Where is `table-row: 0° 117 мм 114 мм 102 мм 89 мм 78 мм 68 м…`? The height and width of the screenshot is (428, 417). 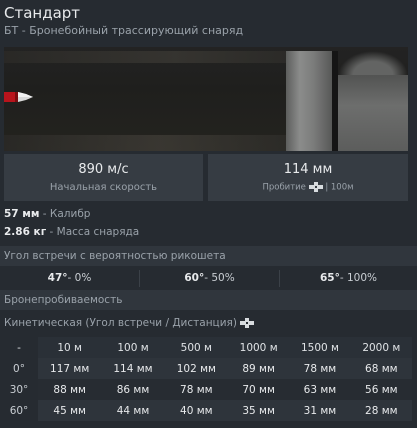 table-row: 0° 117 мм 114 мм 102 мм 89 мм 78 мм 68 м… is located at coordinates (206, 368).